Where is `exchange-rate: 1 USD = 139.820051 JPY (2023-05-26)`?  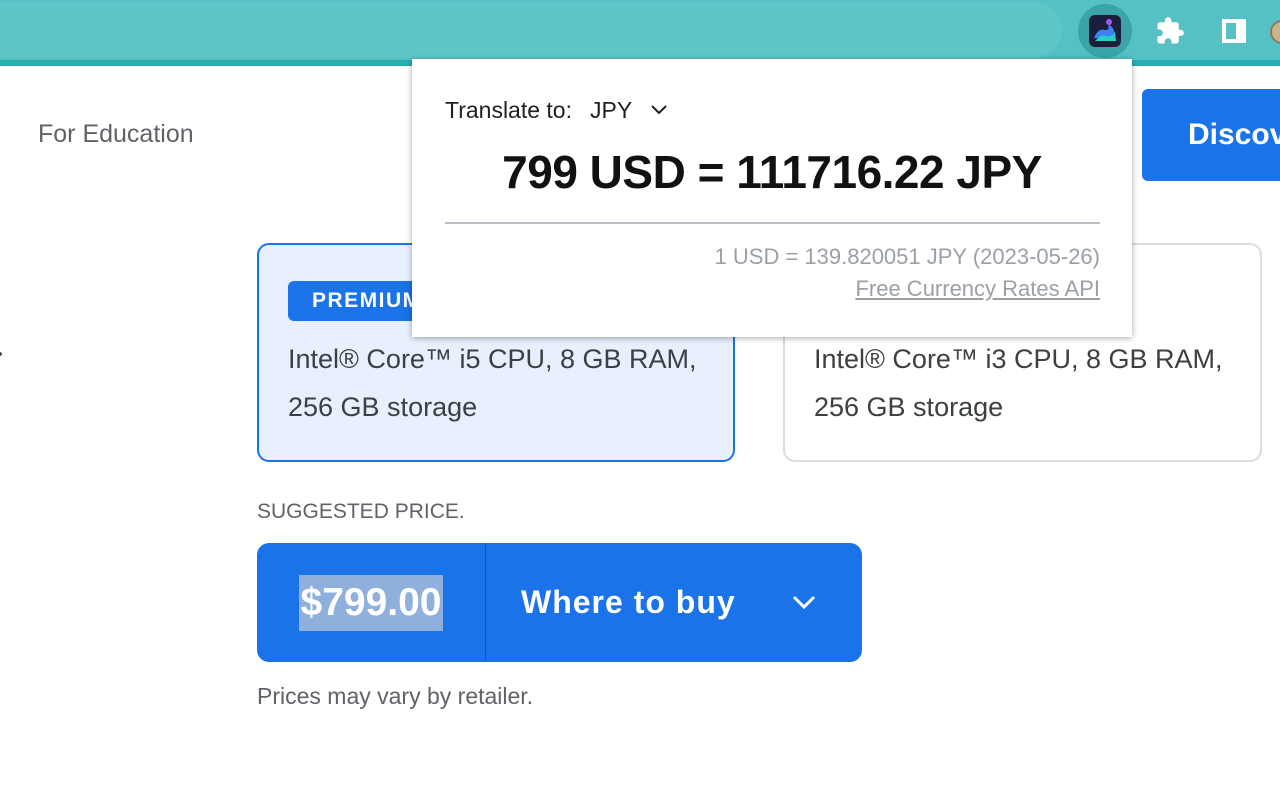 exchange-rate: 1 USD = 139.820051 JPY (2023-05-26) is located at coordinates (907, 256).